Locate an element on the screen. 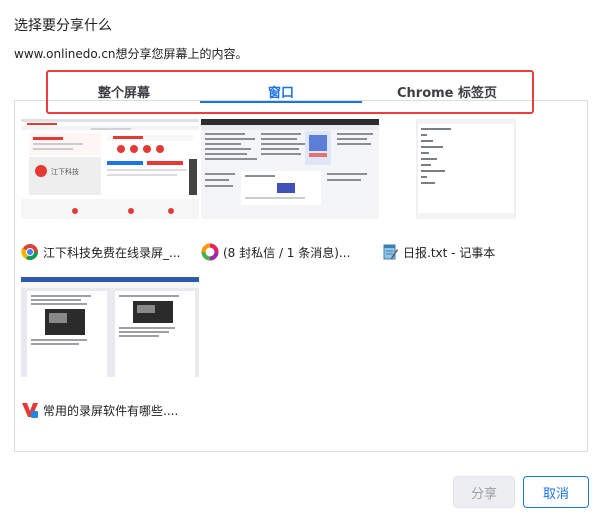 Image resolution: width=600 pixels, height=520 pixels. window-item-notepad: 日报.txt - 记事本 is located at coordinates (470, 189).